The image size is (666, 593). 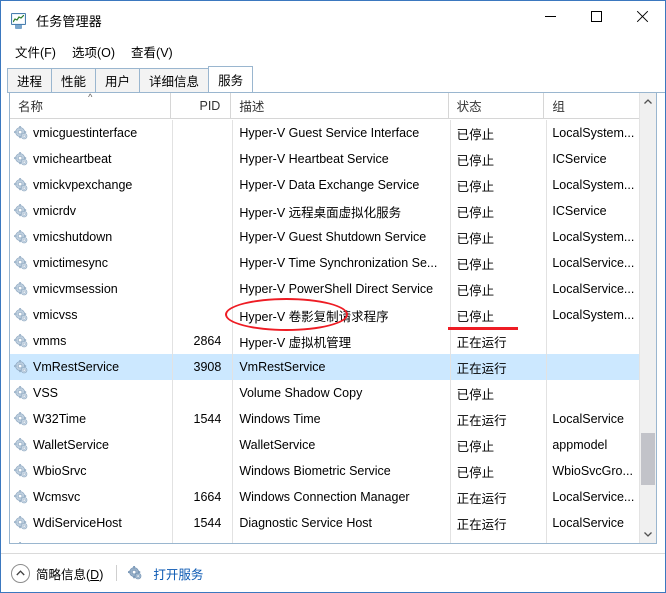 I want to click on minimize-button, so click(x=550, y=16).